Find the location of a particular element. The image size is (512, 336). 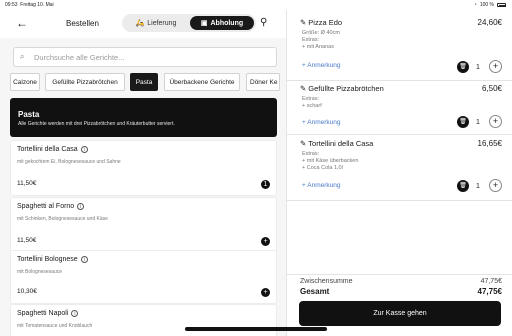

search-icon: ⌕ is located at coordinates (22, 56).